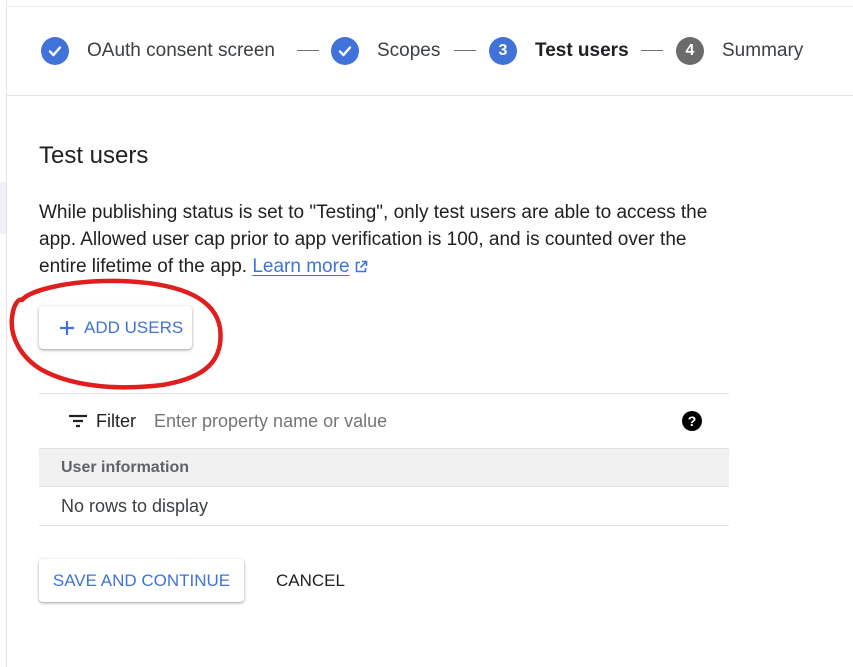 The height and width of the screenshot is (667, 853). I want to click on step-label: Test users, so click(582, 50).